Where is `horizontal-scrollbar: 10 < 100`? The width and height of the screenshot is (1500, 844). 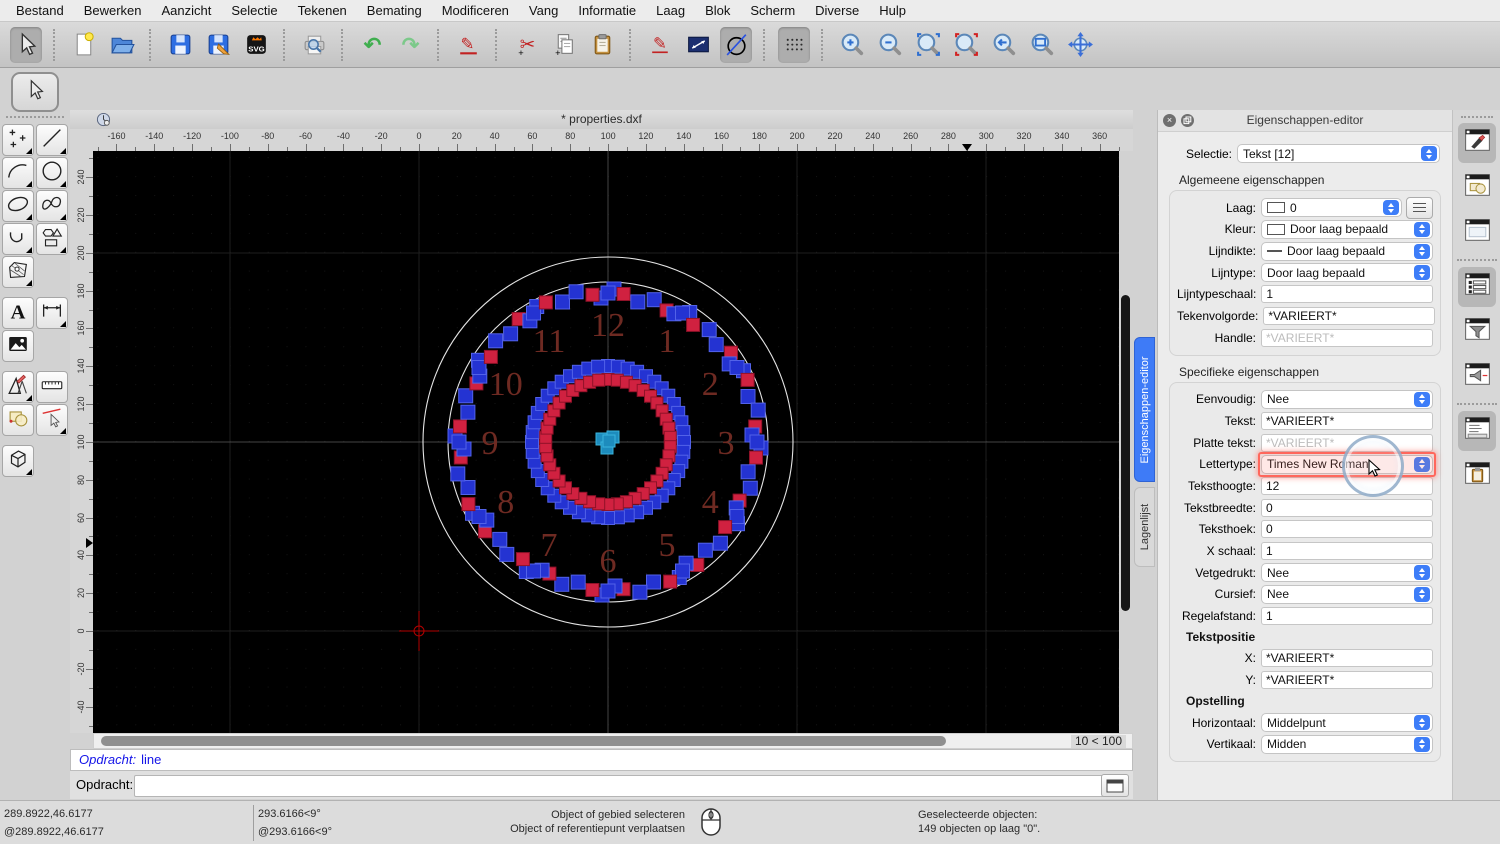 horizontal-scrollbar: 10 < 100 is located at coordinates (613, 741).